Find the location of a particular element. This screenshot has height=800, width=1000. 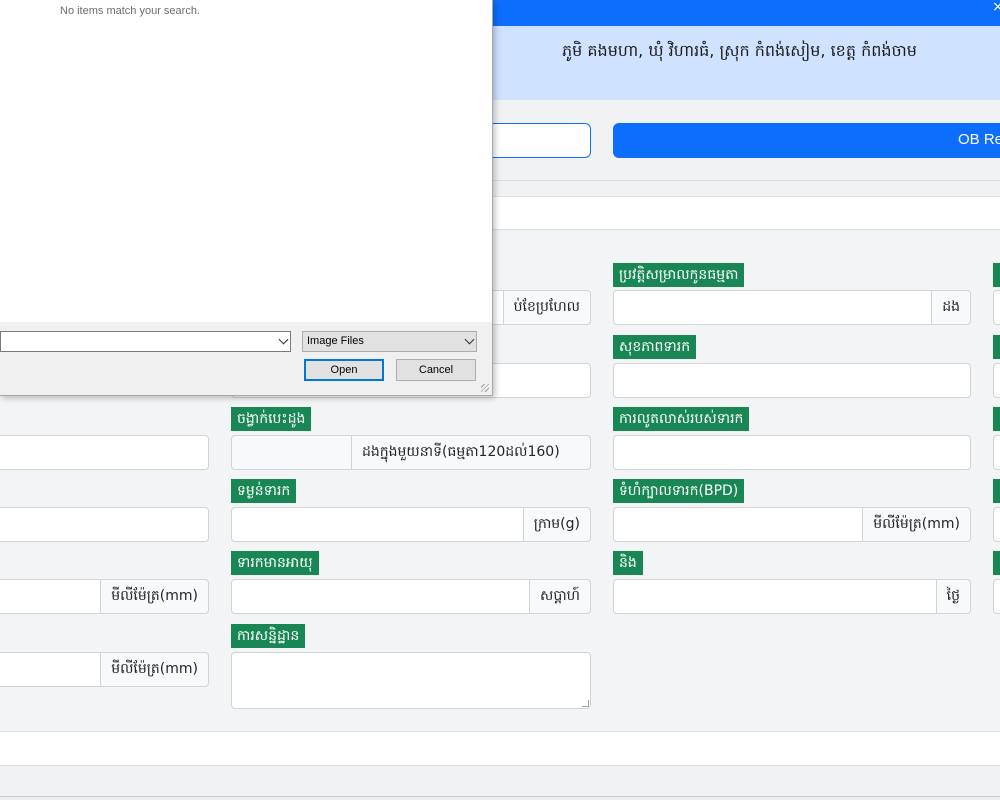

fetal-health-field is located at coordinates (792, 380).